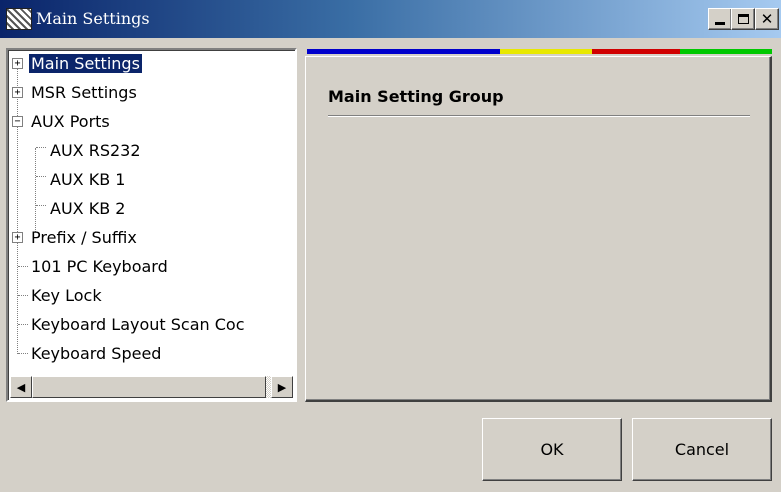 This screenshot has width=781, height=492. I want to click on scroll-right-button: ▶, so click(282, 387).